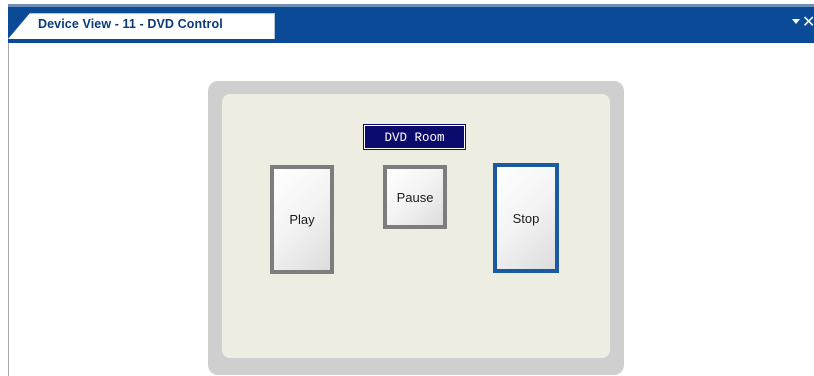 Image resolution: width=814 pixels, height=376 pixels. What do you see at coordinates (8, 209) in the screenshot?
I see `content-left-border` at bounding box center [8, 209].